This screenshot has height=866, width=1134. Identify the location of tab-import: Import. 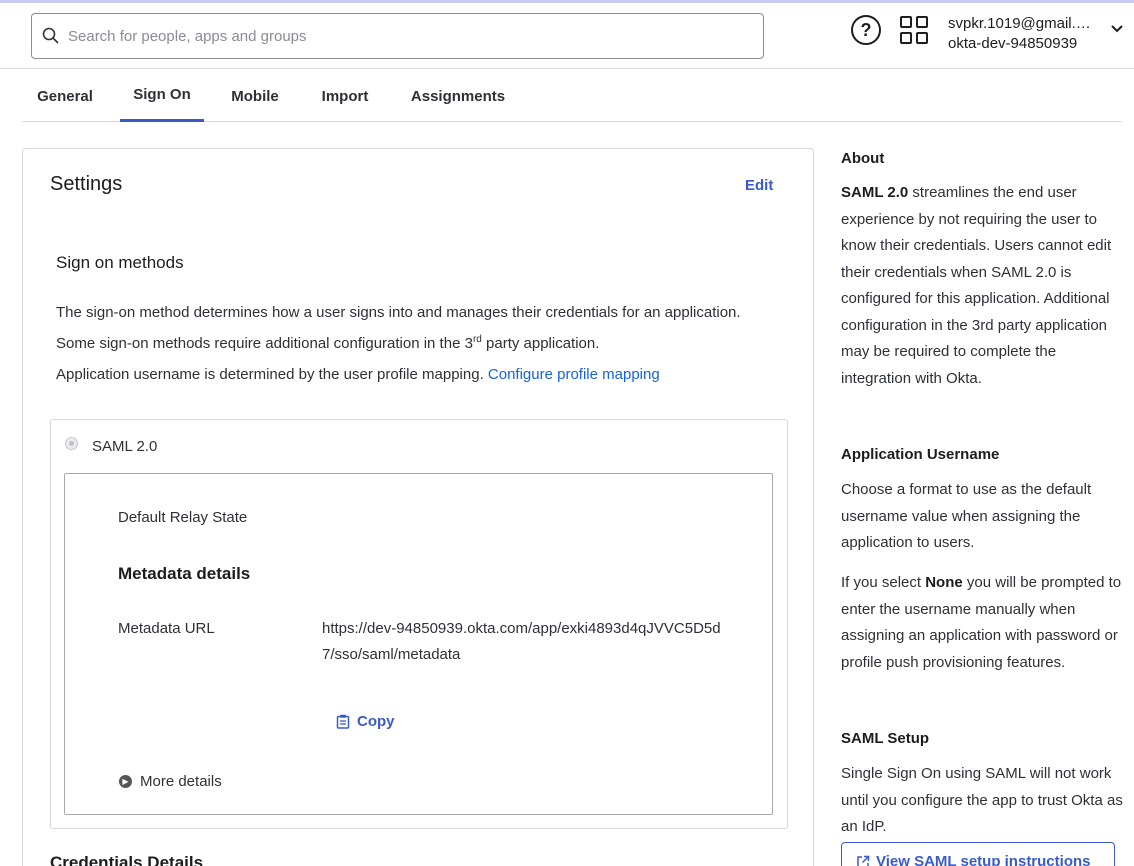
(345, 96).